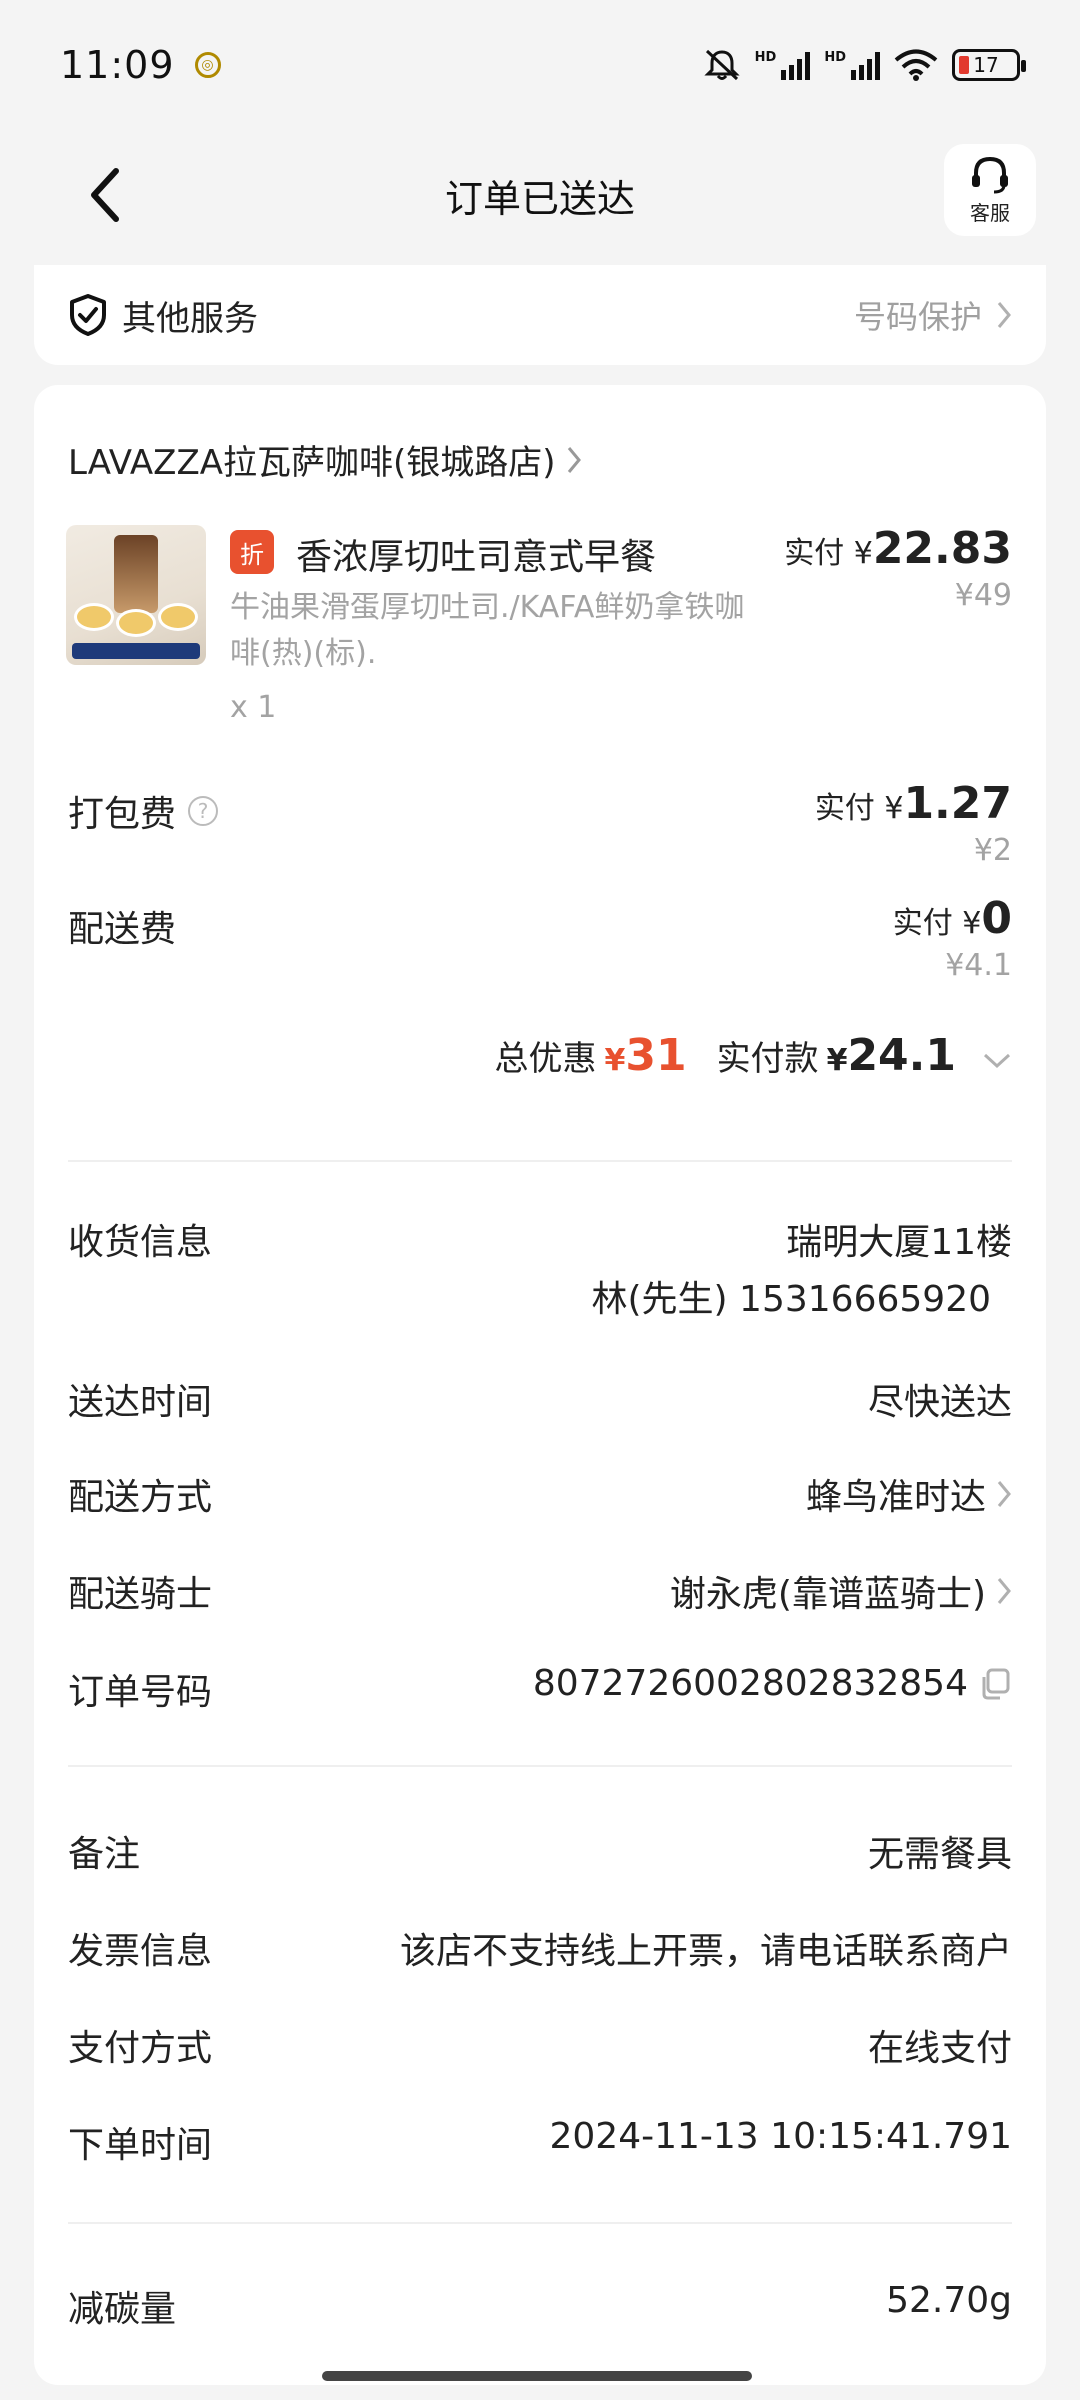  I want to click on battery-icon: 17, so click(989, 65).